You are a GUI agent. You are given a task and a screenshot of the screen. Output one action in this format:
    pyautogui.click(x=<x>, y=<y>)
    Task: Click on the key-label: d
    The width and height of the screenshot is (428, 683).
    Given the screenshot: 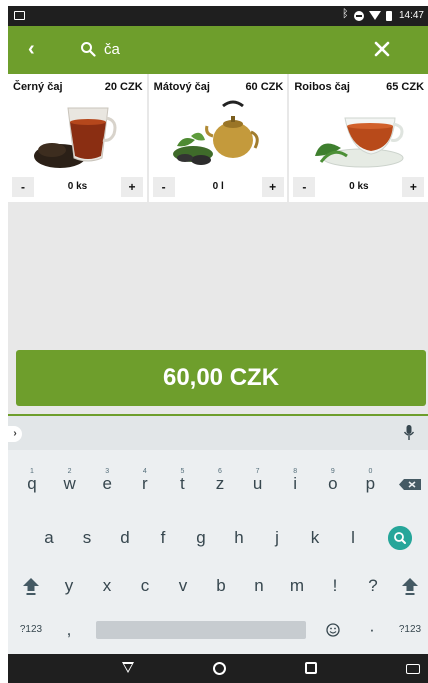 What is the action you would take?
    pyautogui.click(x=125, y=537)
    